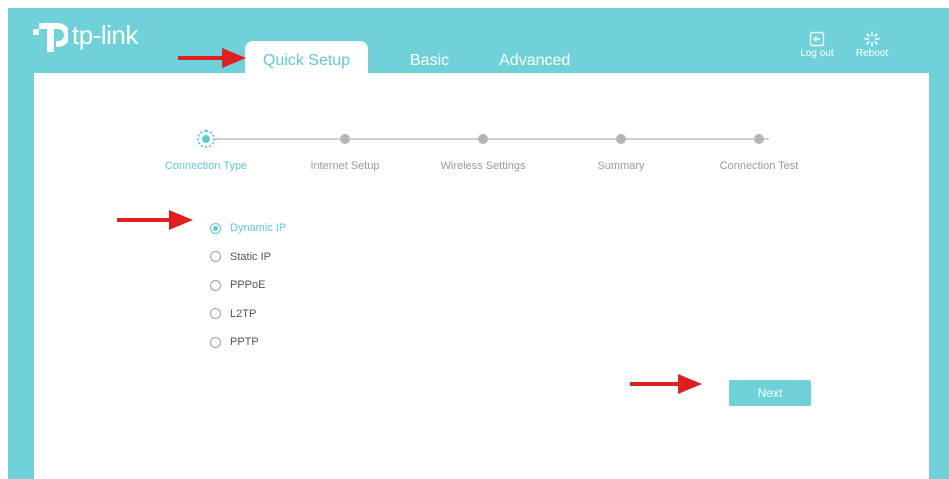 This screenshot has width=949, height=479. What do you see at coordinates (483, 139) in the screenshot?
I see `step-dot-wireless-settings` at bounding box center [483, 139].